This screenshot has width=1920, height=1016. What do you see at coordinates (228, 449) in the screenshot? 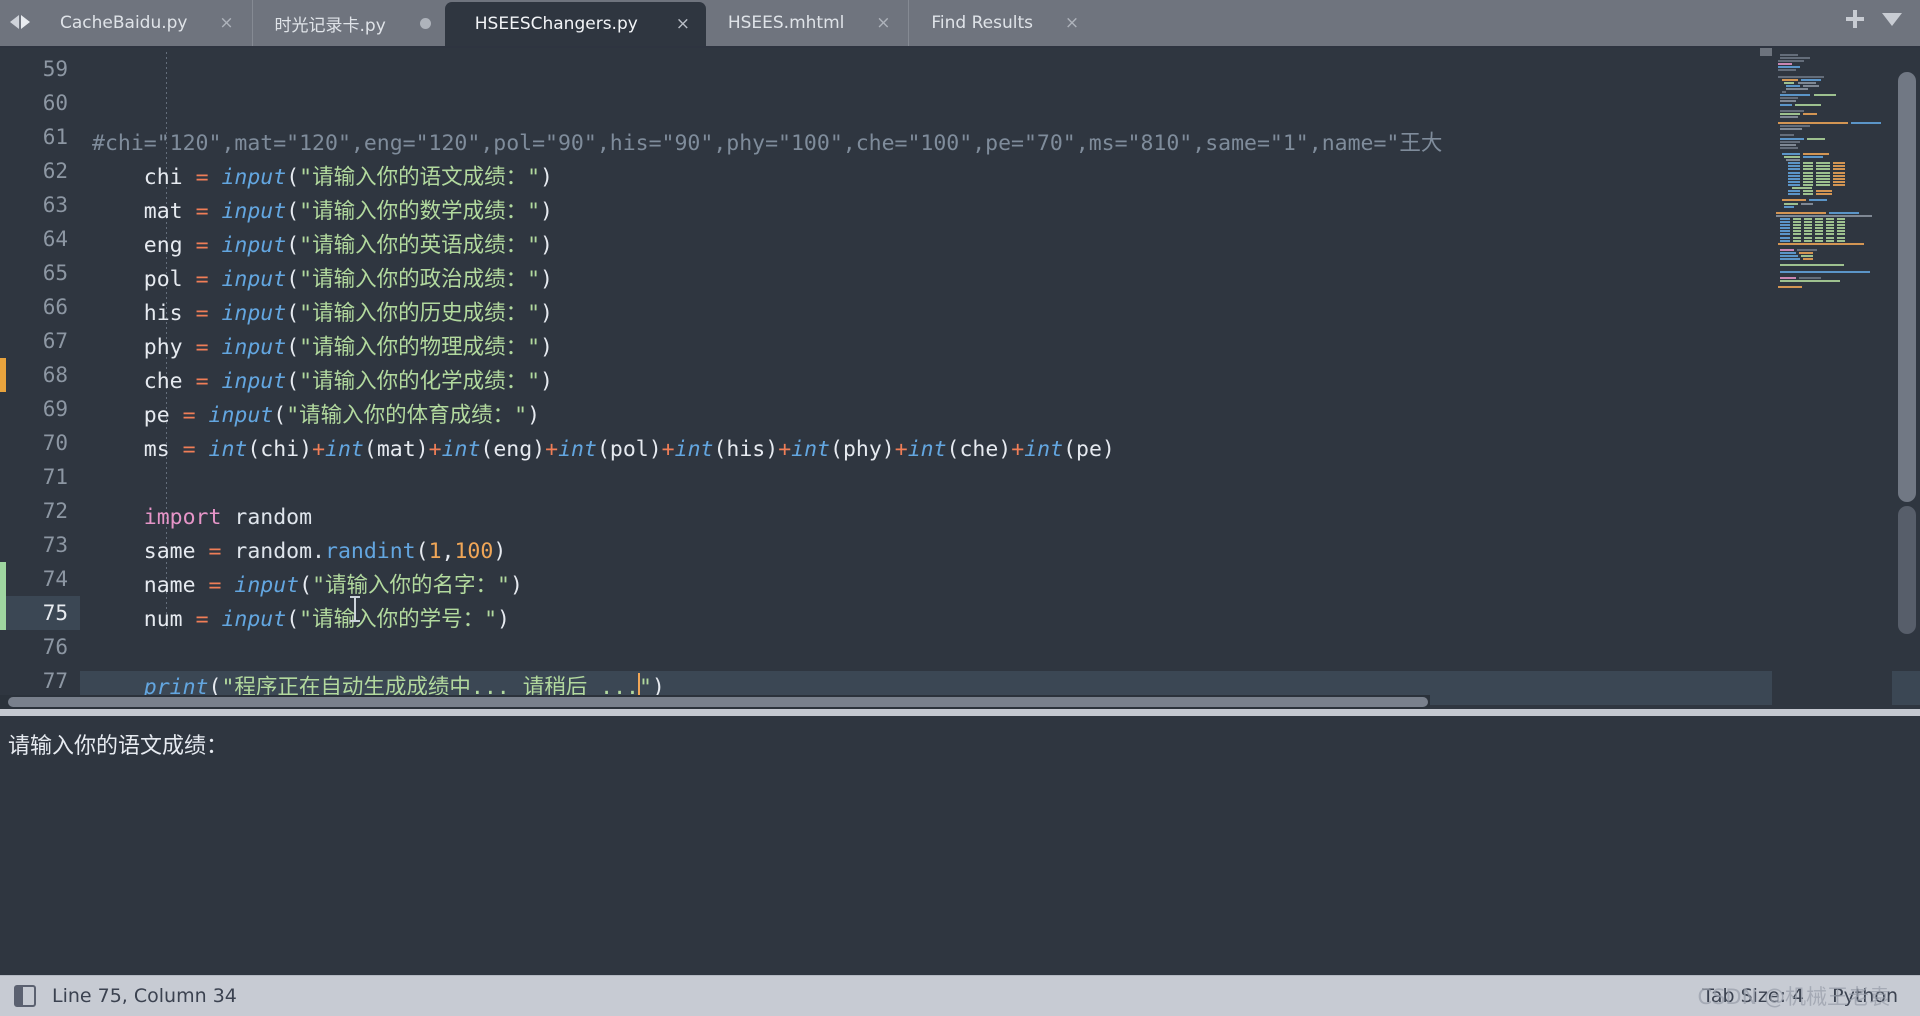
I see `code-token: int` at bounding box center [228, 449].